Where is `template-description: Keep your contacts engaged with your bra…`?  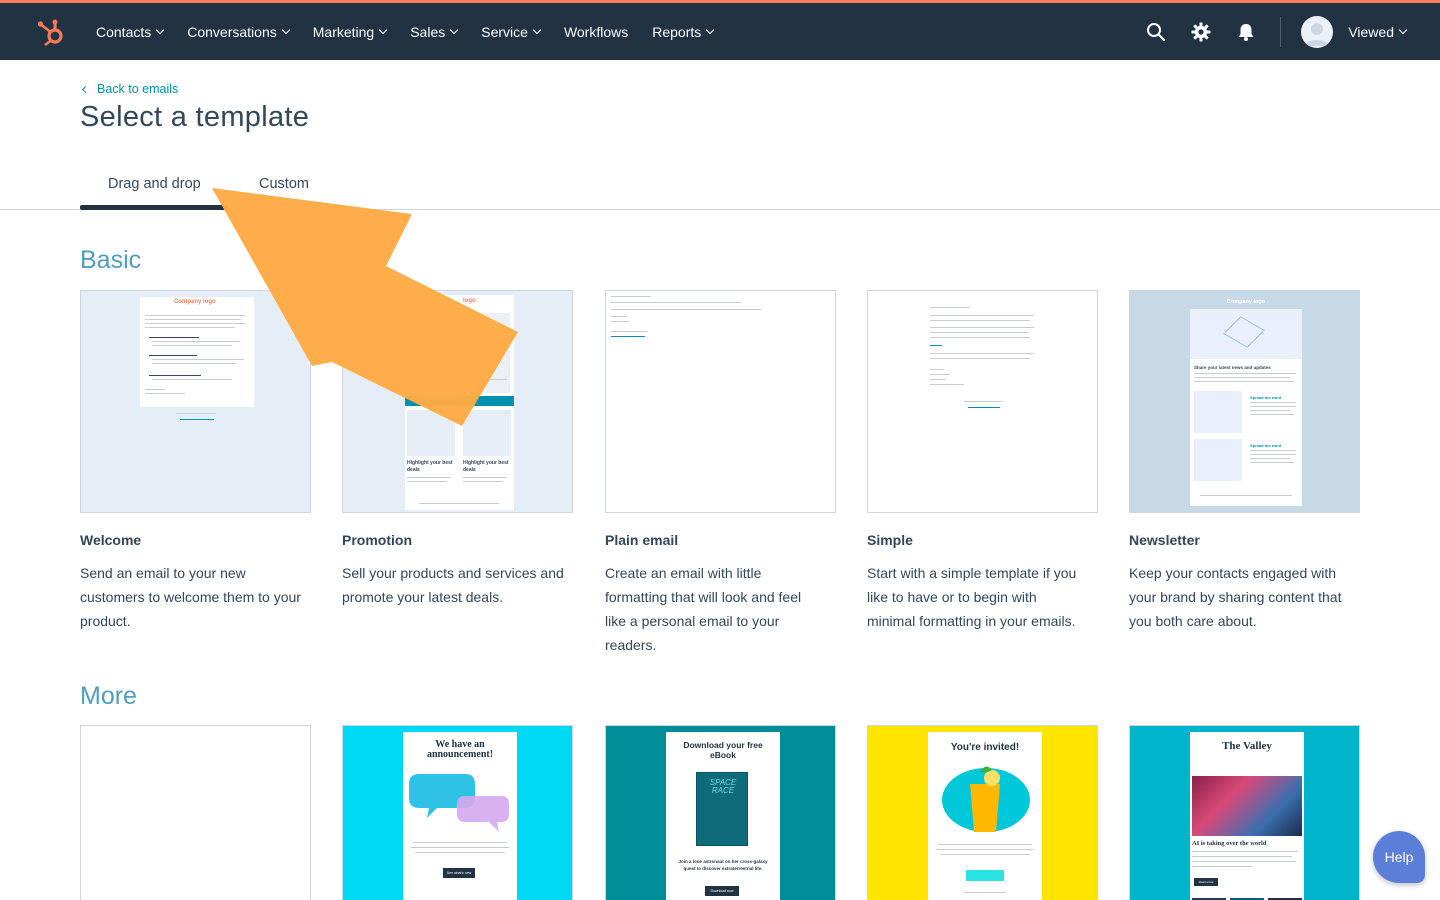
template-description: Keep your contacts engaged with your bra… is located at coordinates (1246, 597).